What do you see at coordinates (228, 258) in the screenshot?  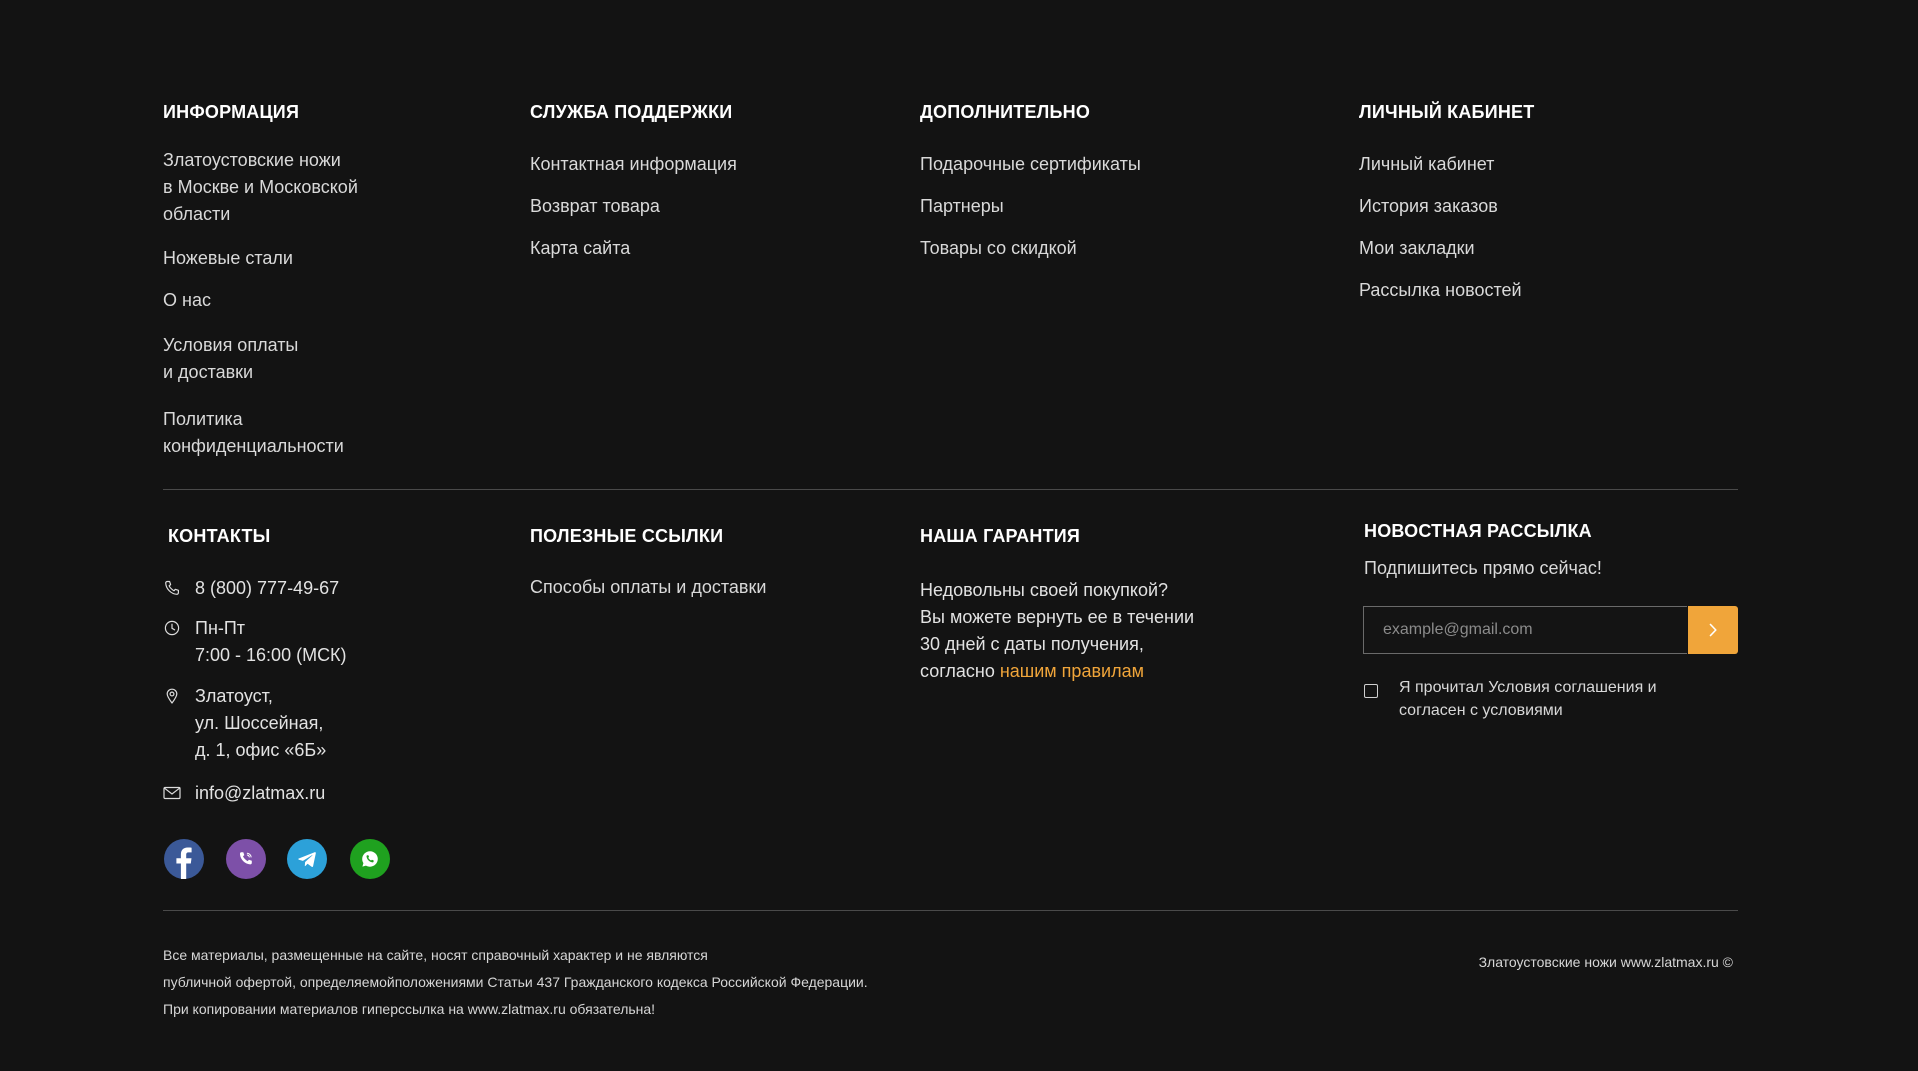 I see `info-link-steels: Ножевые стали` at bounding box center [228, 258].